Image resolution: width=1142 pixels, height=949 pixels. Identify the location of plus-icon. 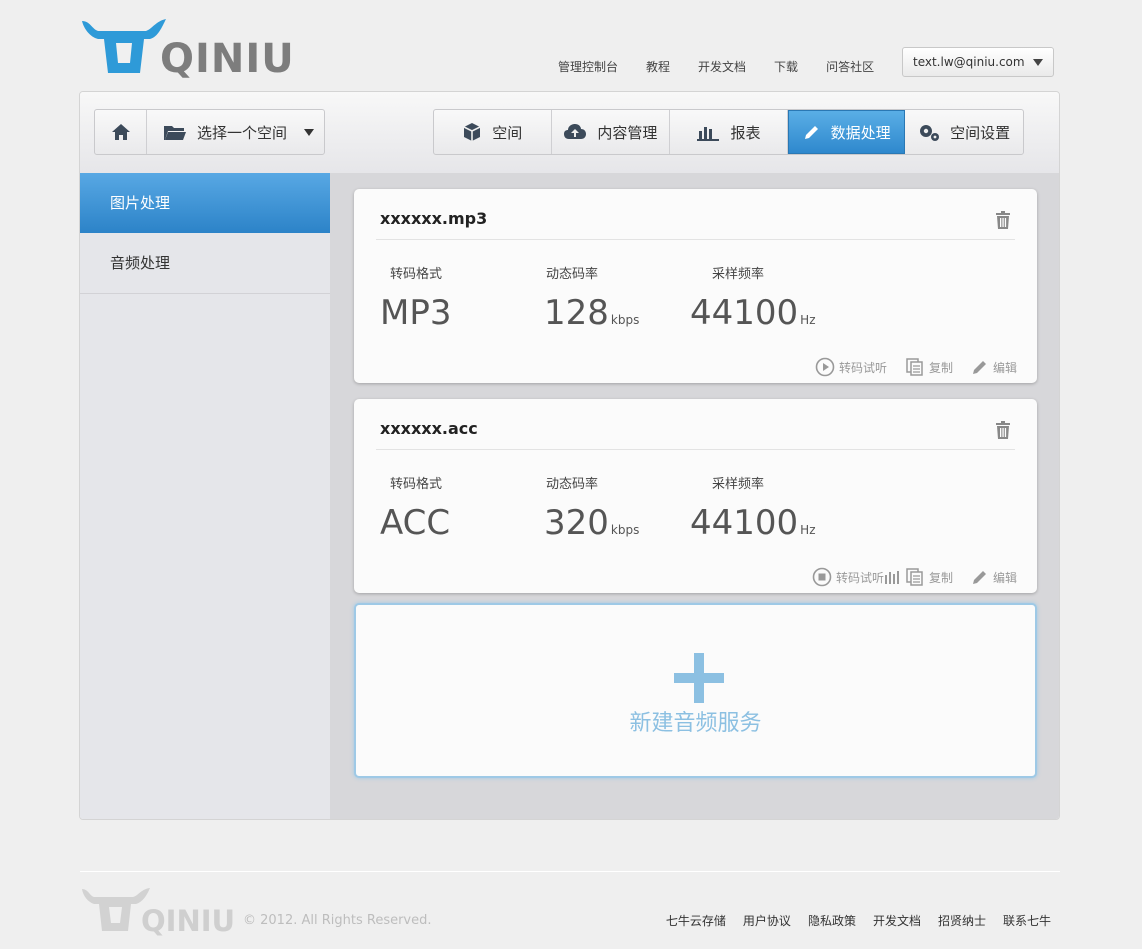
(699, 678).